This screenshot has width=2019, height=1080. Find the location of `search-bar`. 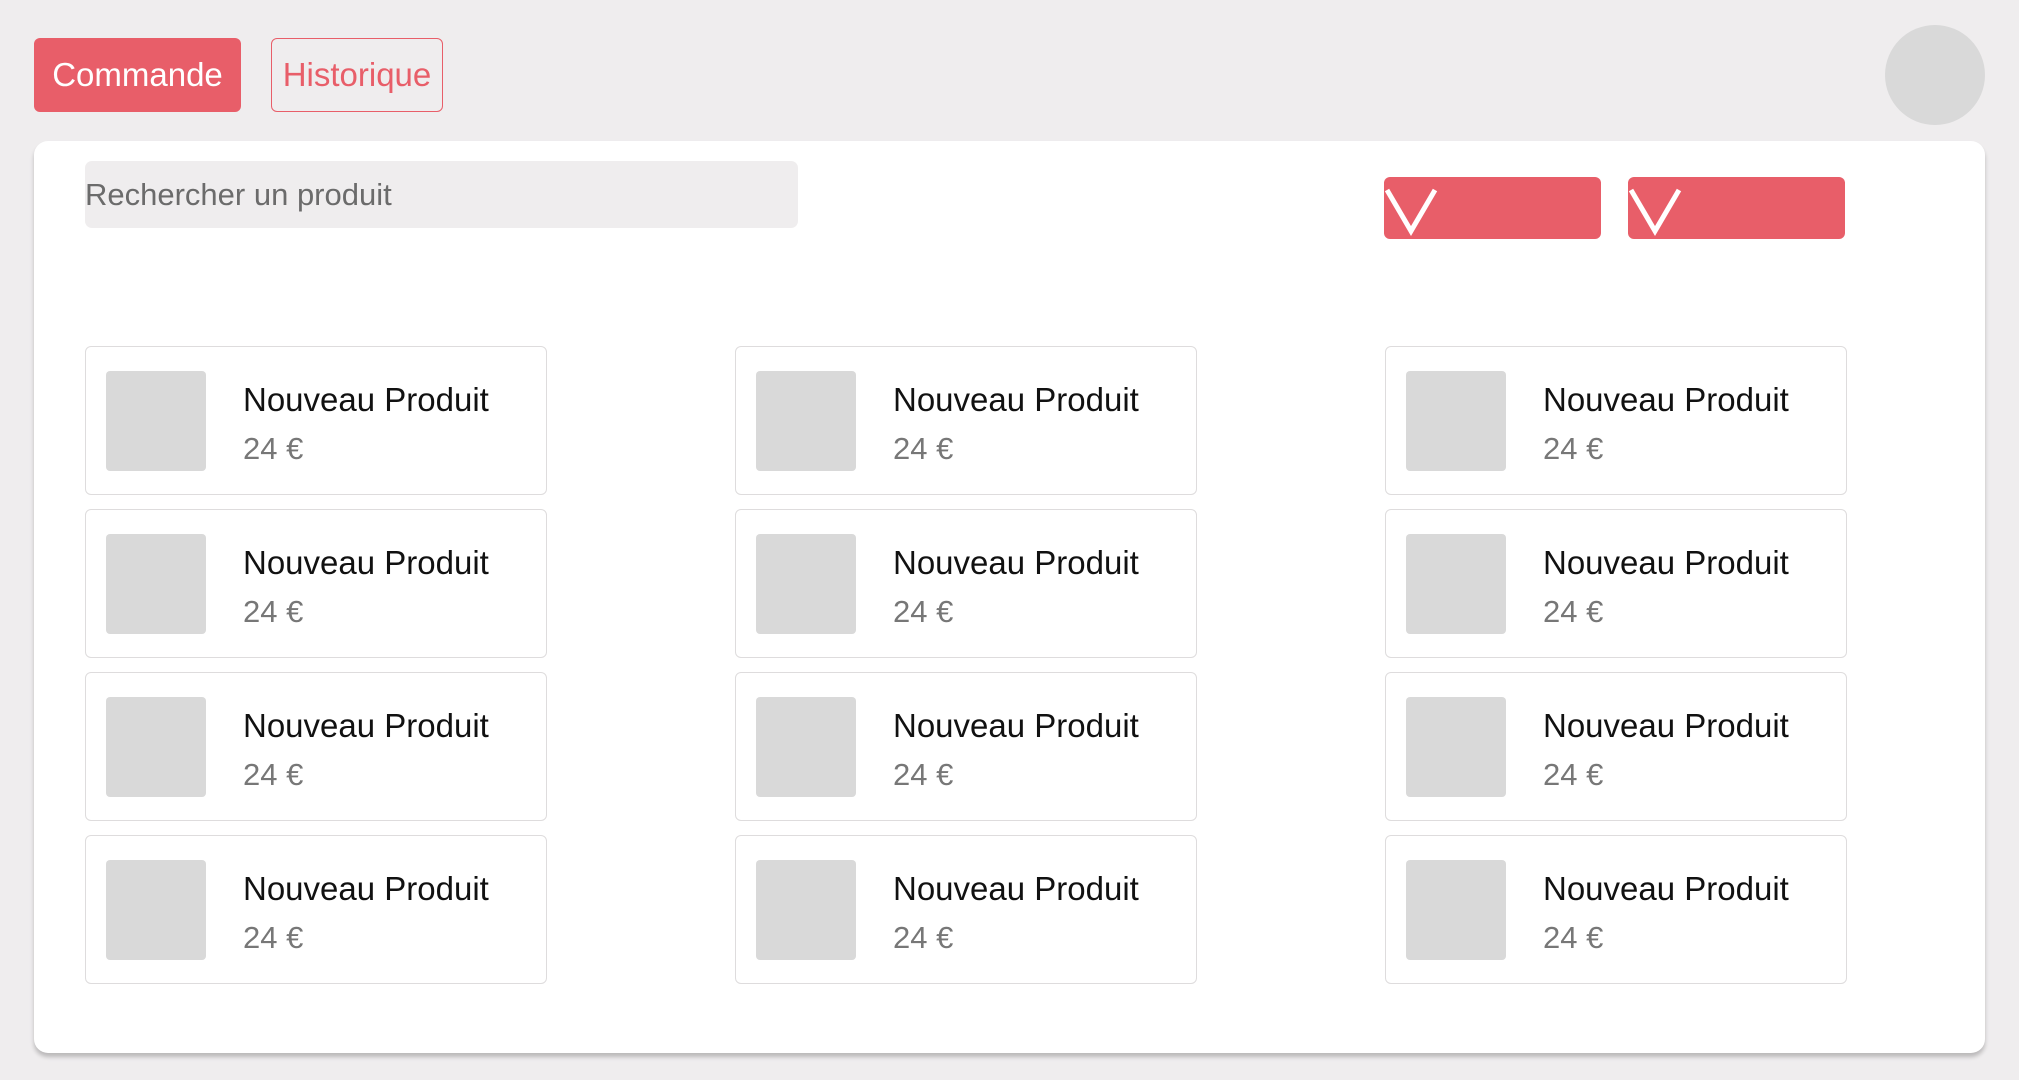

search-bar is located at coordinates (441, 194).